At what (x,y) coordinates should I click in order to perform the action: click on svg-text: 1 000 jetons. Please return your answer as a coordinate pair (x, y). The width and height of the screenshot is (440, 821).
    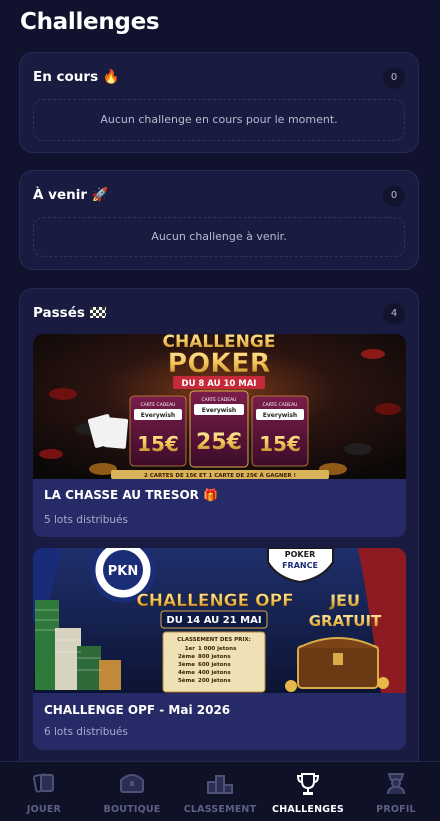
    Looking at the image, I should click on (217, 649).